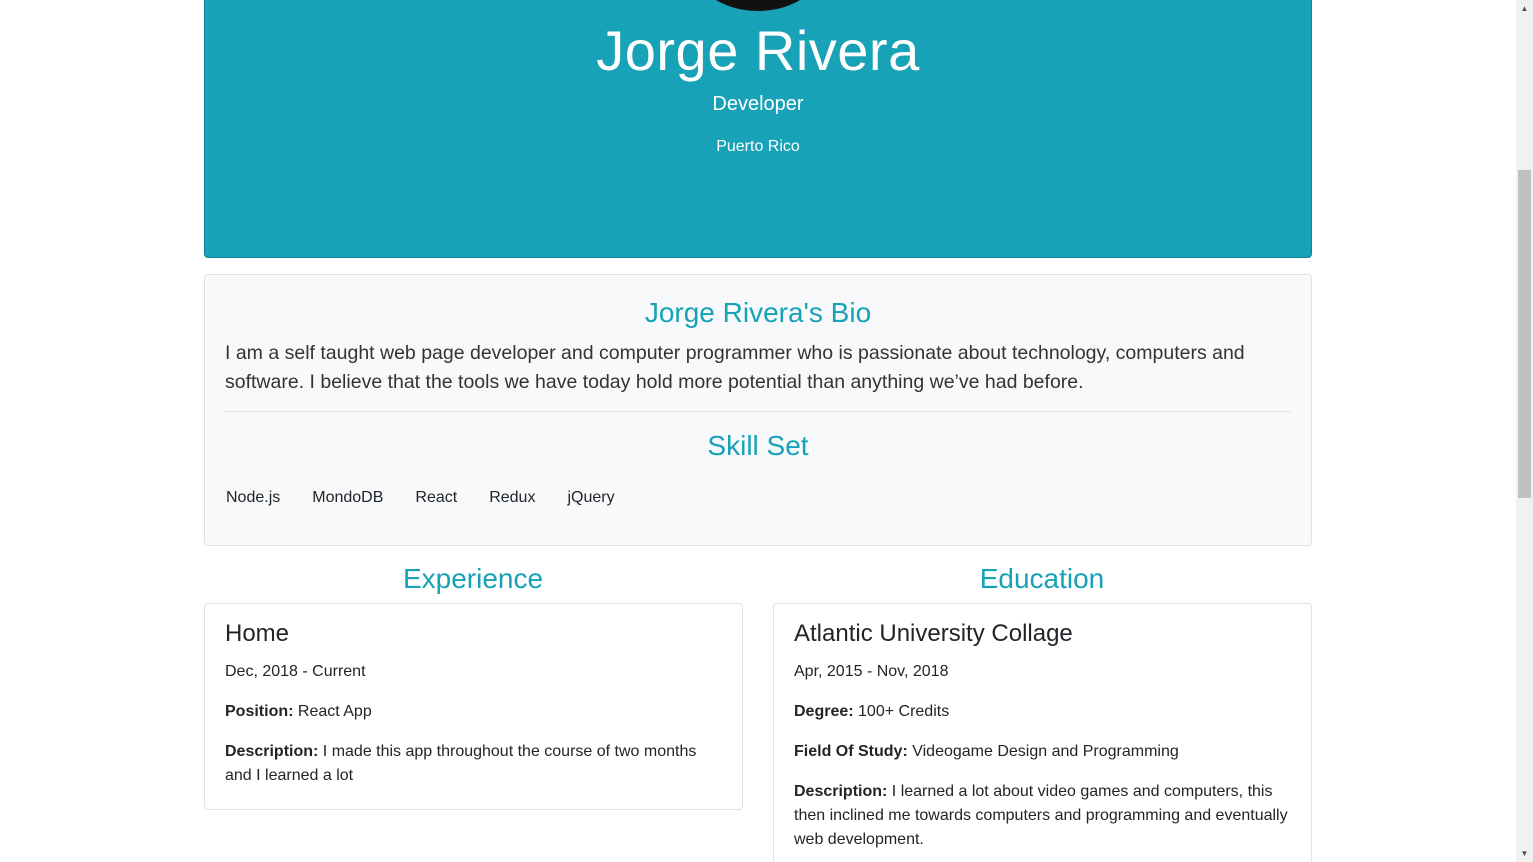 This screenshot has height=862, width=1533. I want to click on skill-item: Redux, so click(512, 497).